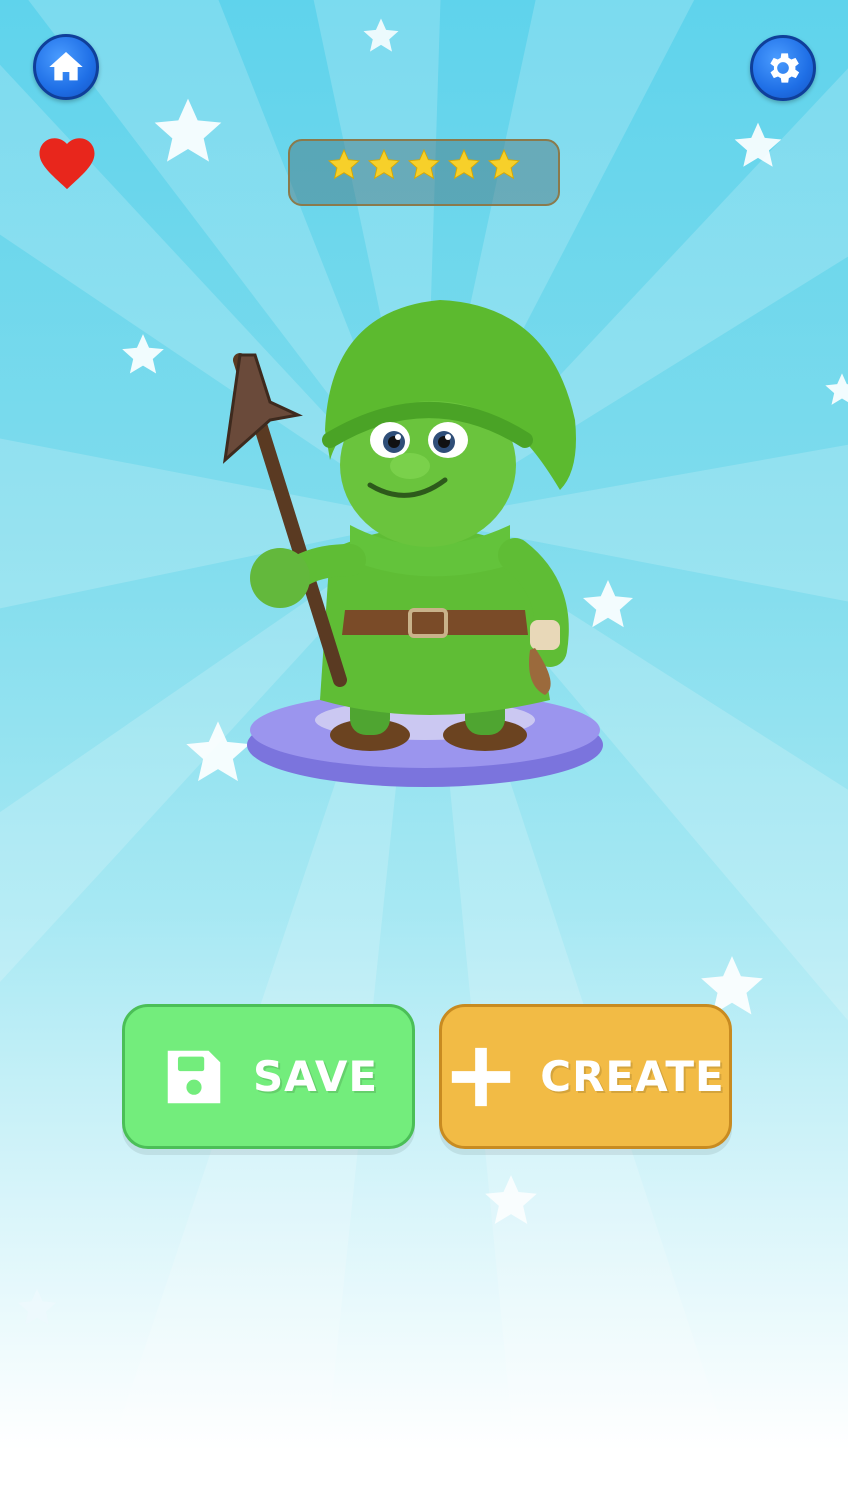  What do you see at coordinates (632, 1076) in the screenshot?
I see `create-label: CREATE` at bounding box center [632, 1076].